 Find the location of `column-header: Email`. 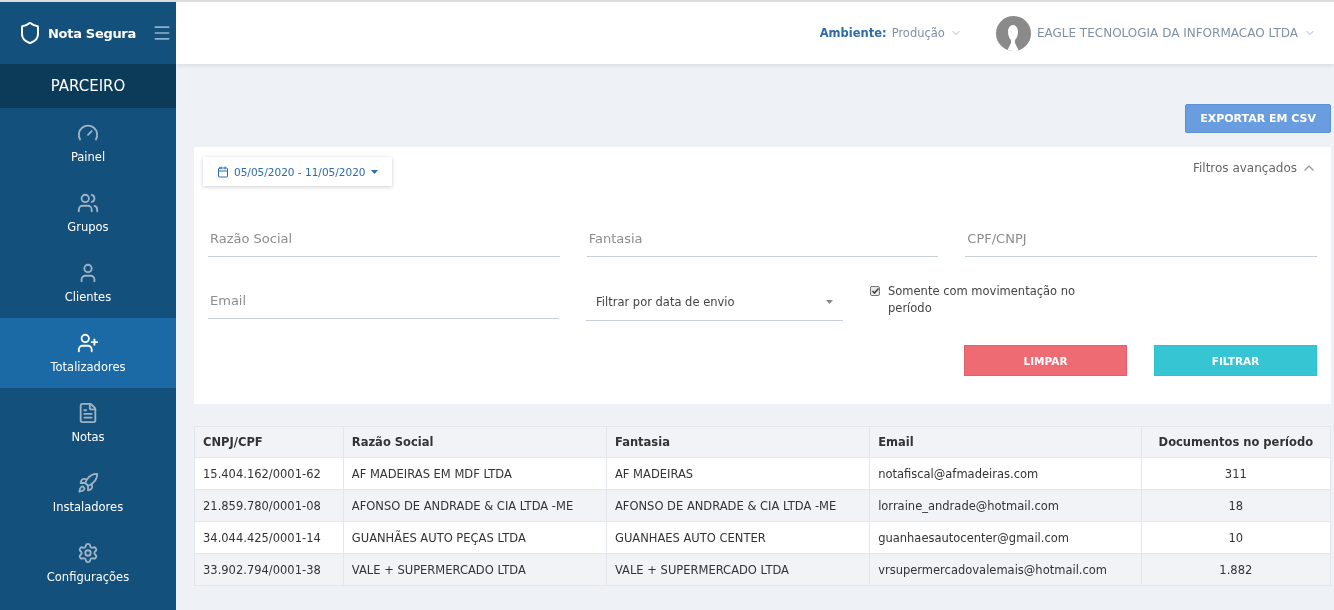

column-header: Email is located at coordinates (1005, 442).